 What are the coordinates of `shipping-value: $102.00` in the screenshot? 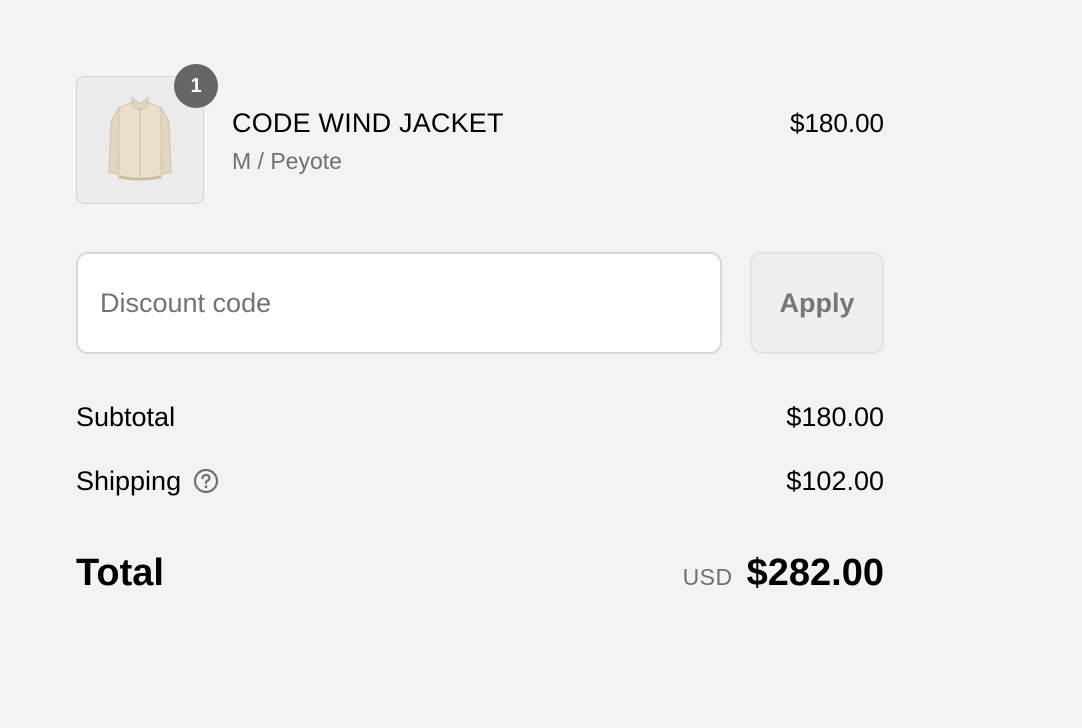 It's located at (835, 481).